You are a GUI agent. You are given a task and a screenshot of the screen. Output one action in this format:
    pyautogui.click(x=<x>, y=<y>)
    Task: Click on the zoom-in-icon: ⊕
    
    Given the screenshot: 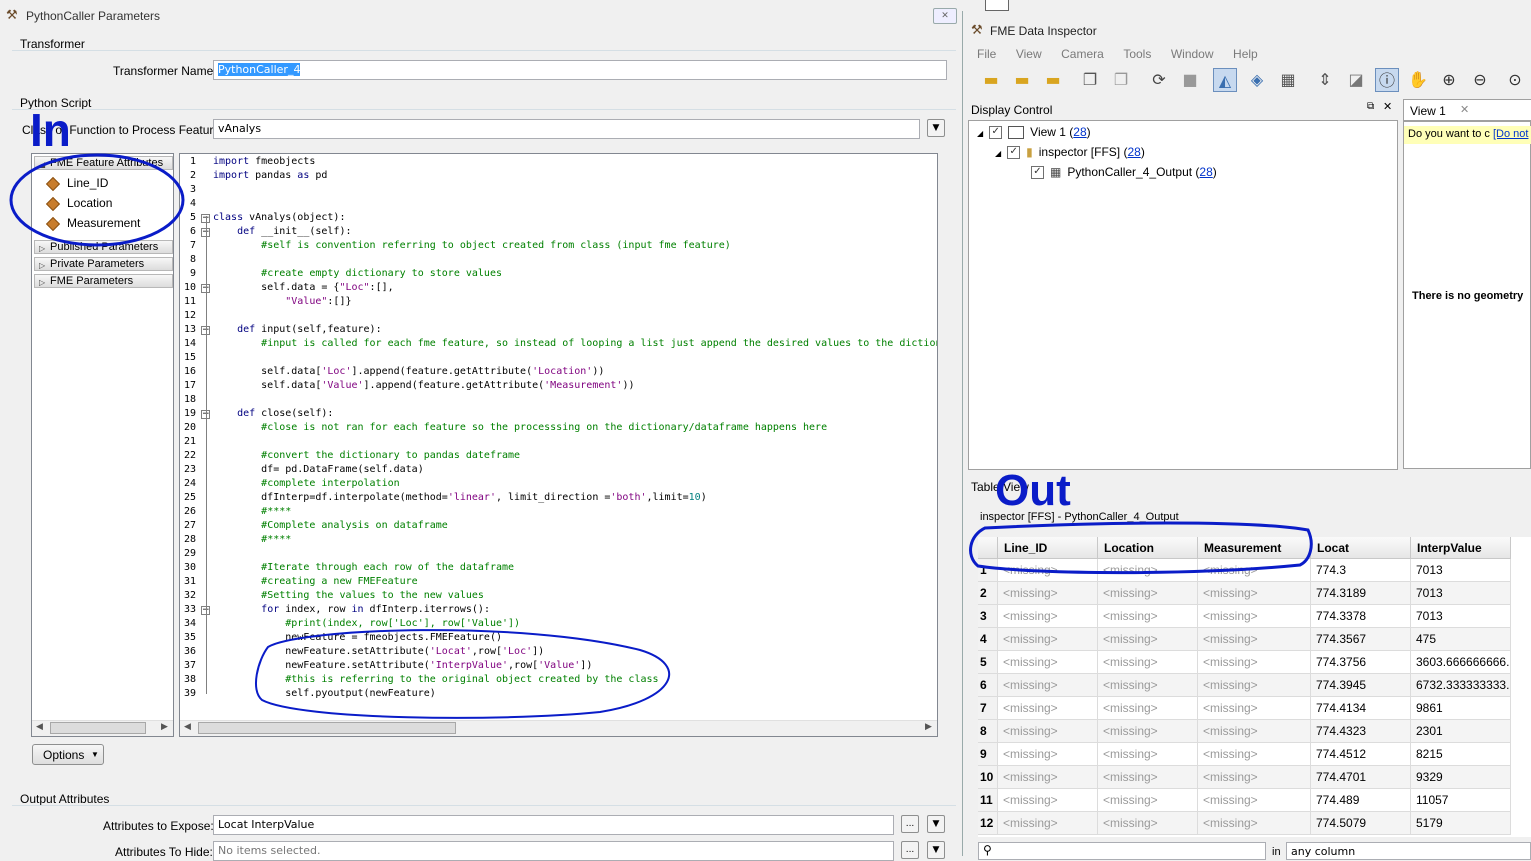 What is the action you would take?
    pyautogui.click(x=1449, y=80)
    